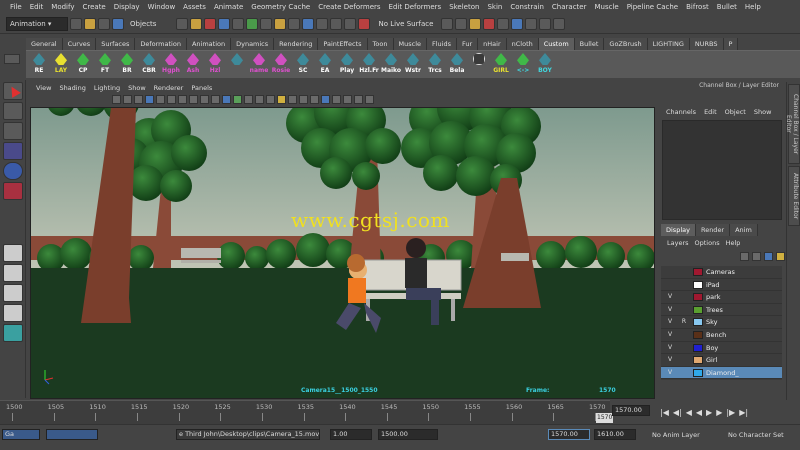 This screenshot has width=800, height=450. I want to click on toggle-attribute-icon, so click(531, 23).